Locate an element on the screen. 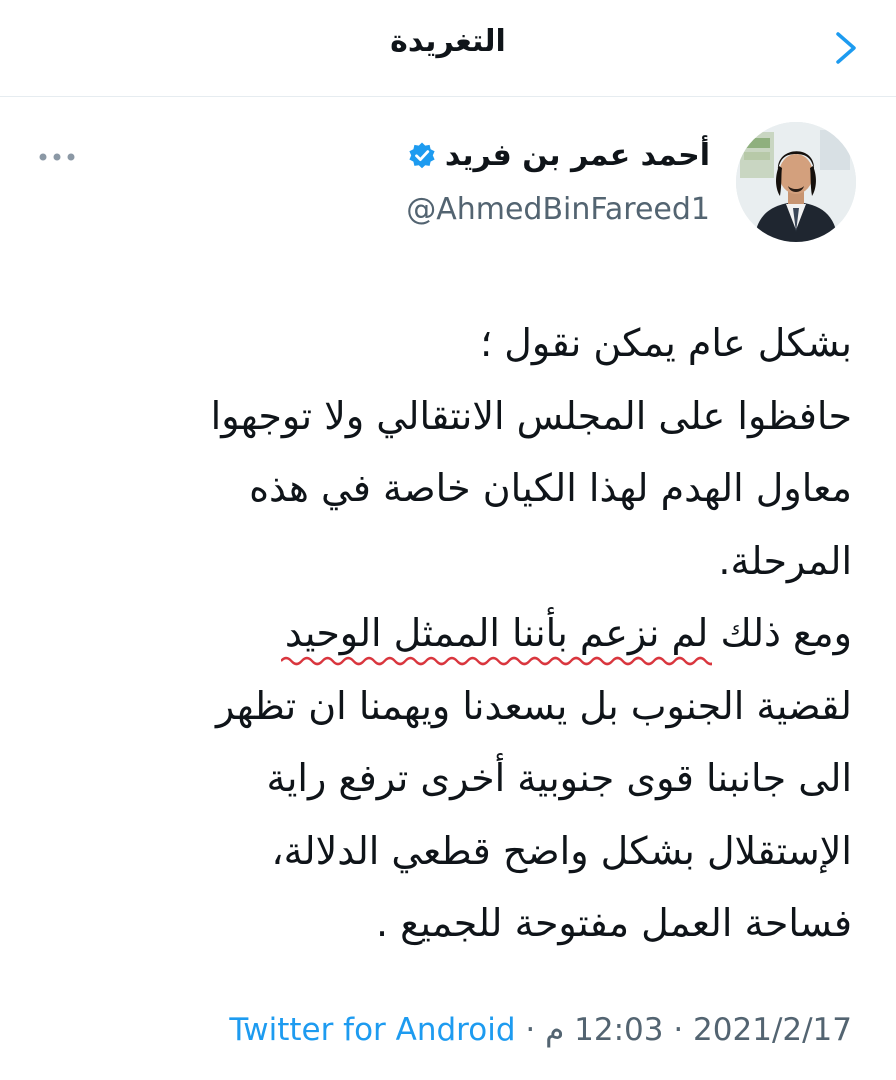 This screenshot has height=1080, width=896. more-horizontal-icon is located at coordinates (57, 157).